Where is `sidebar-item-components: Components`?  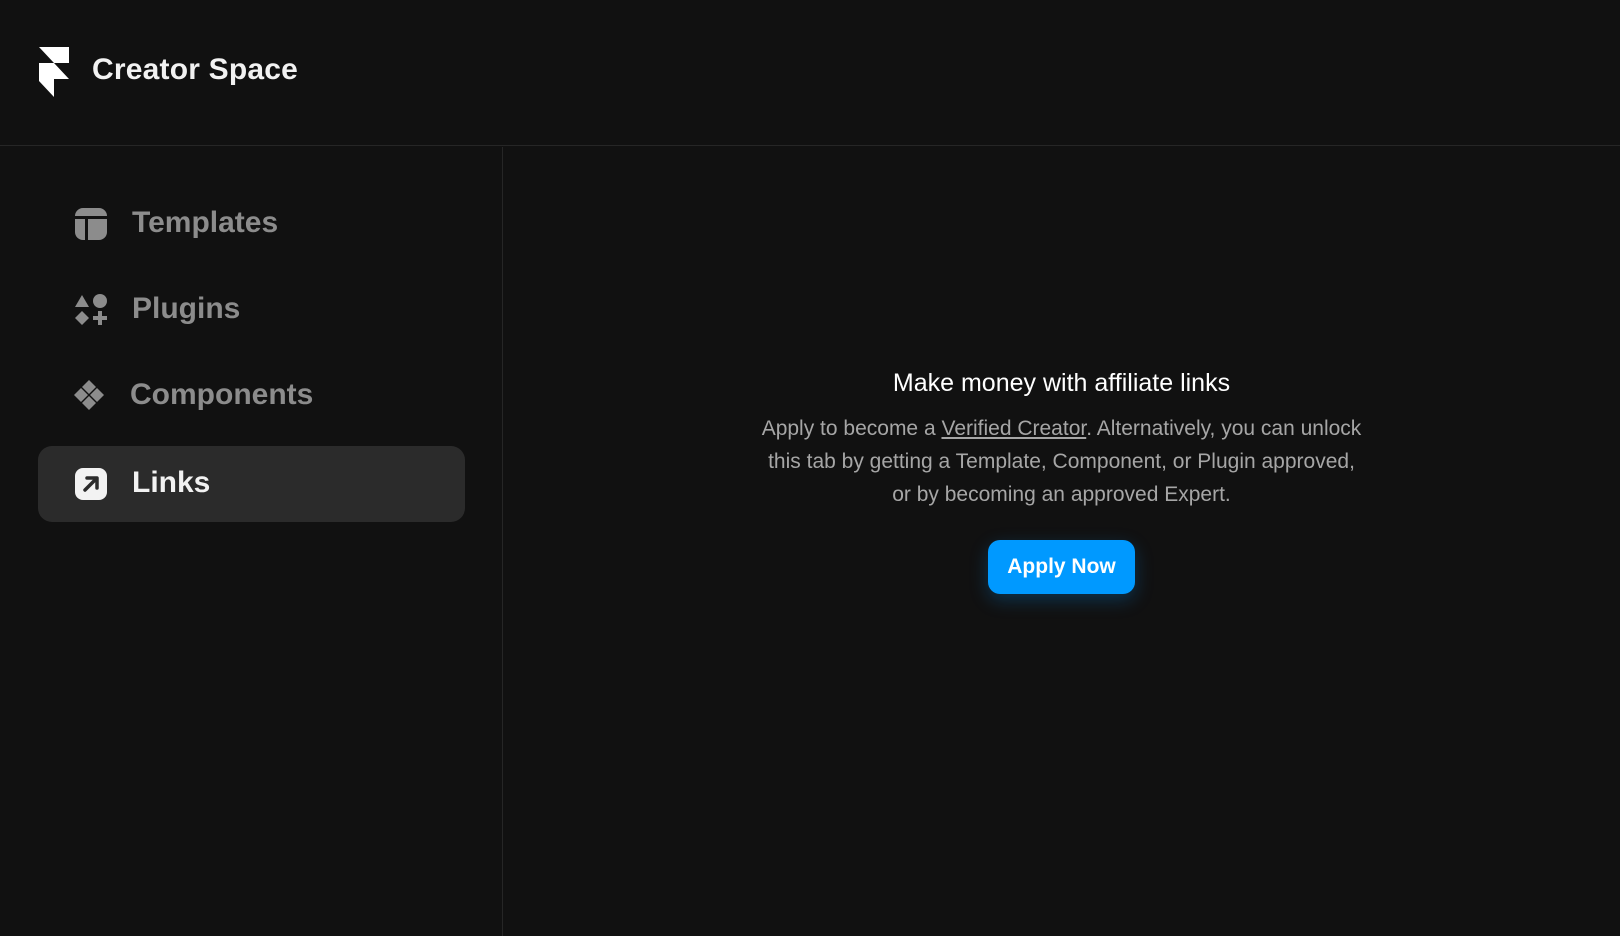 sidebar-item-components: Components is located at coordinates (251, 396).